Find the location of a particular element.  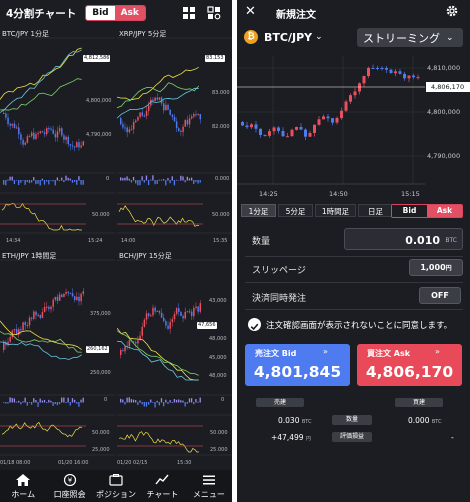

tab-1min: 1分足 is located at coordinates (258, 210).